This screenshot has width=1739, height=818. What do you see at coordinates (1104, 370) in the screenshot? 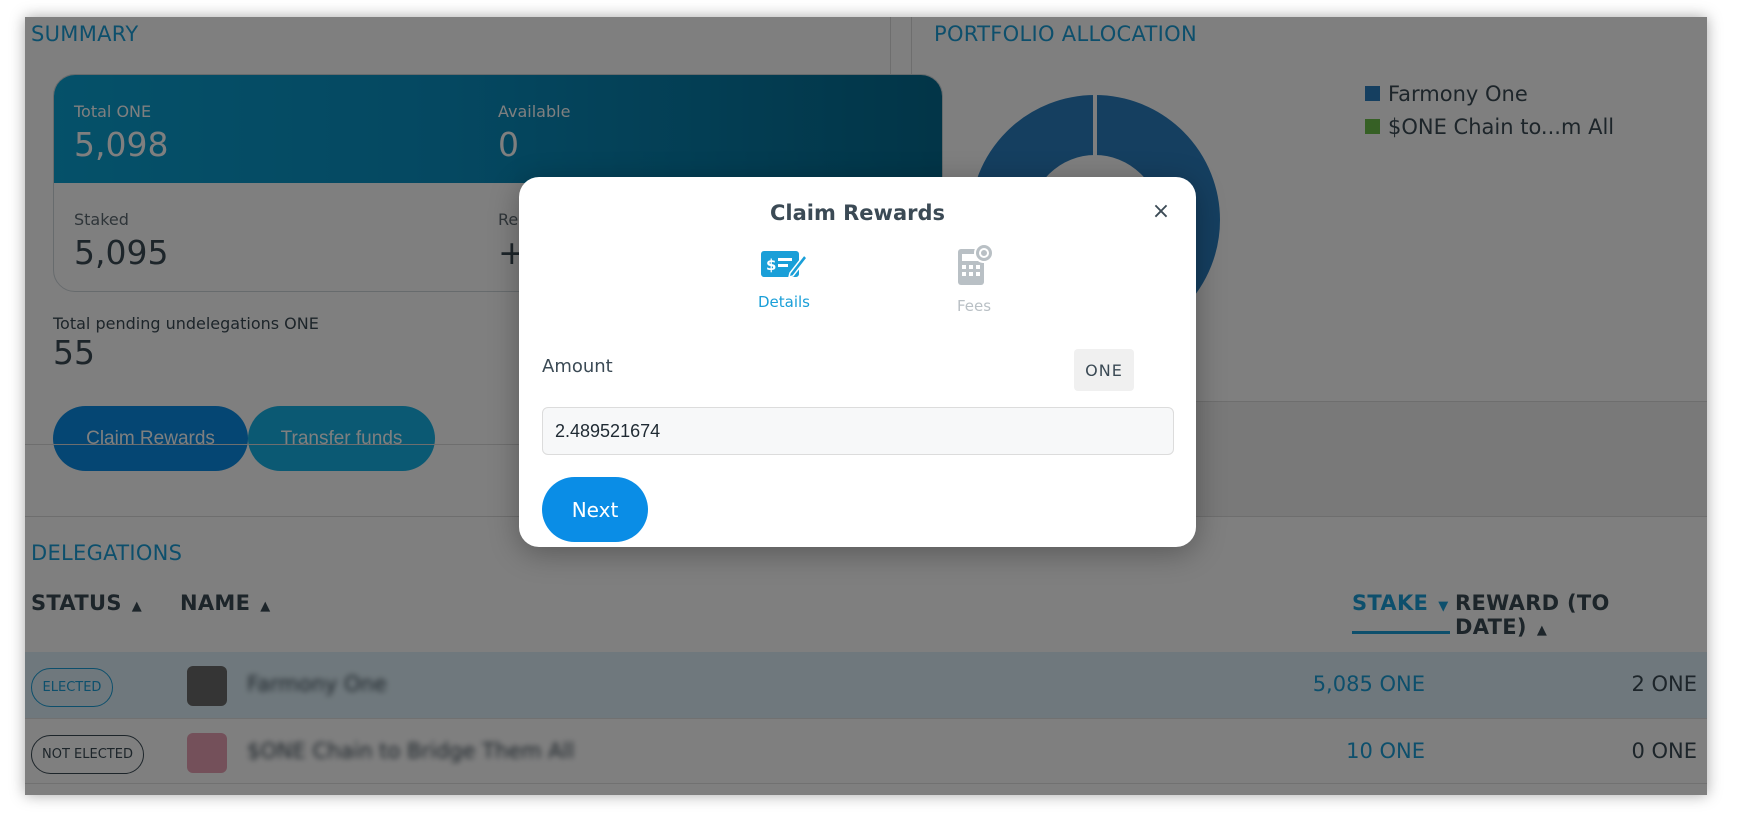
I see `currency-unit: ONE` at bounding box center [1104, 370].